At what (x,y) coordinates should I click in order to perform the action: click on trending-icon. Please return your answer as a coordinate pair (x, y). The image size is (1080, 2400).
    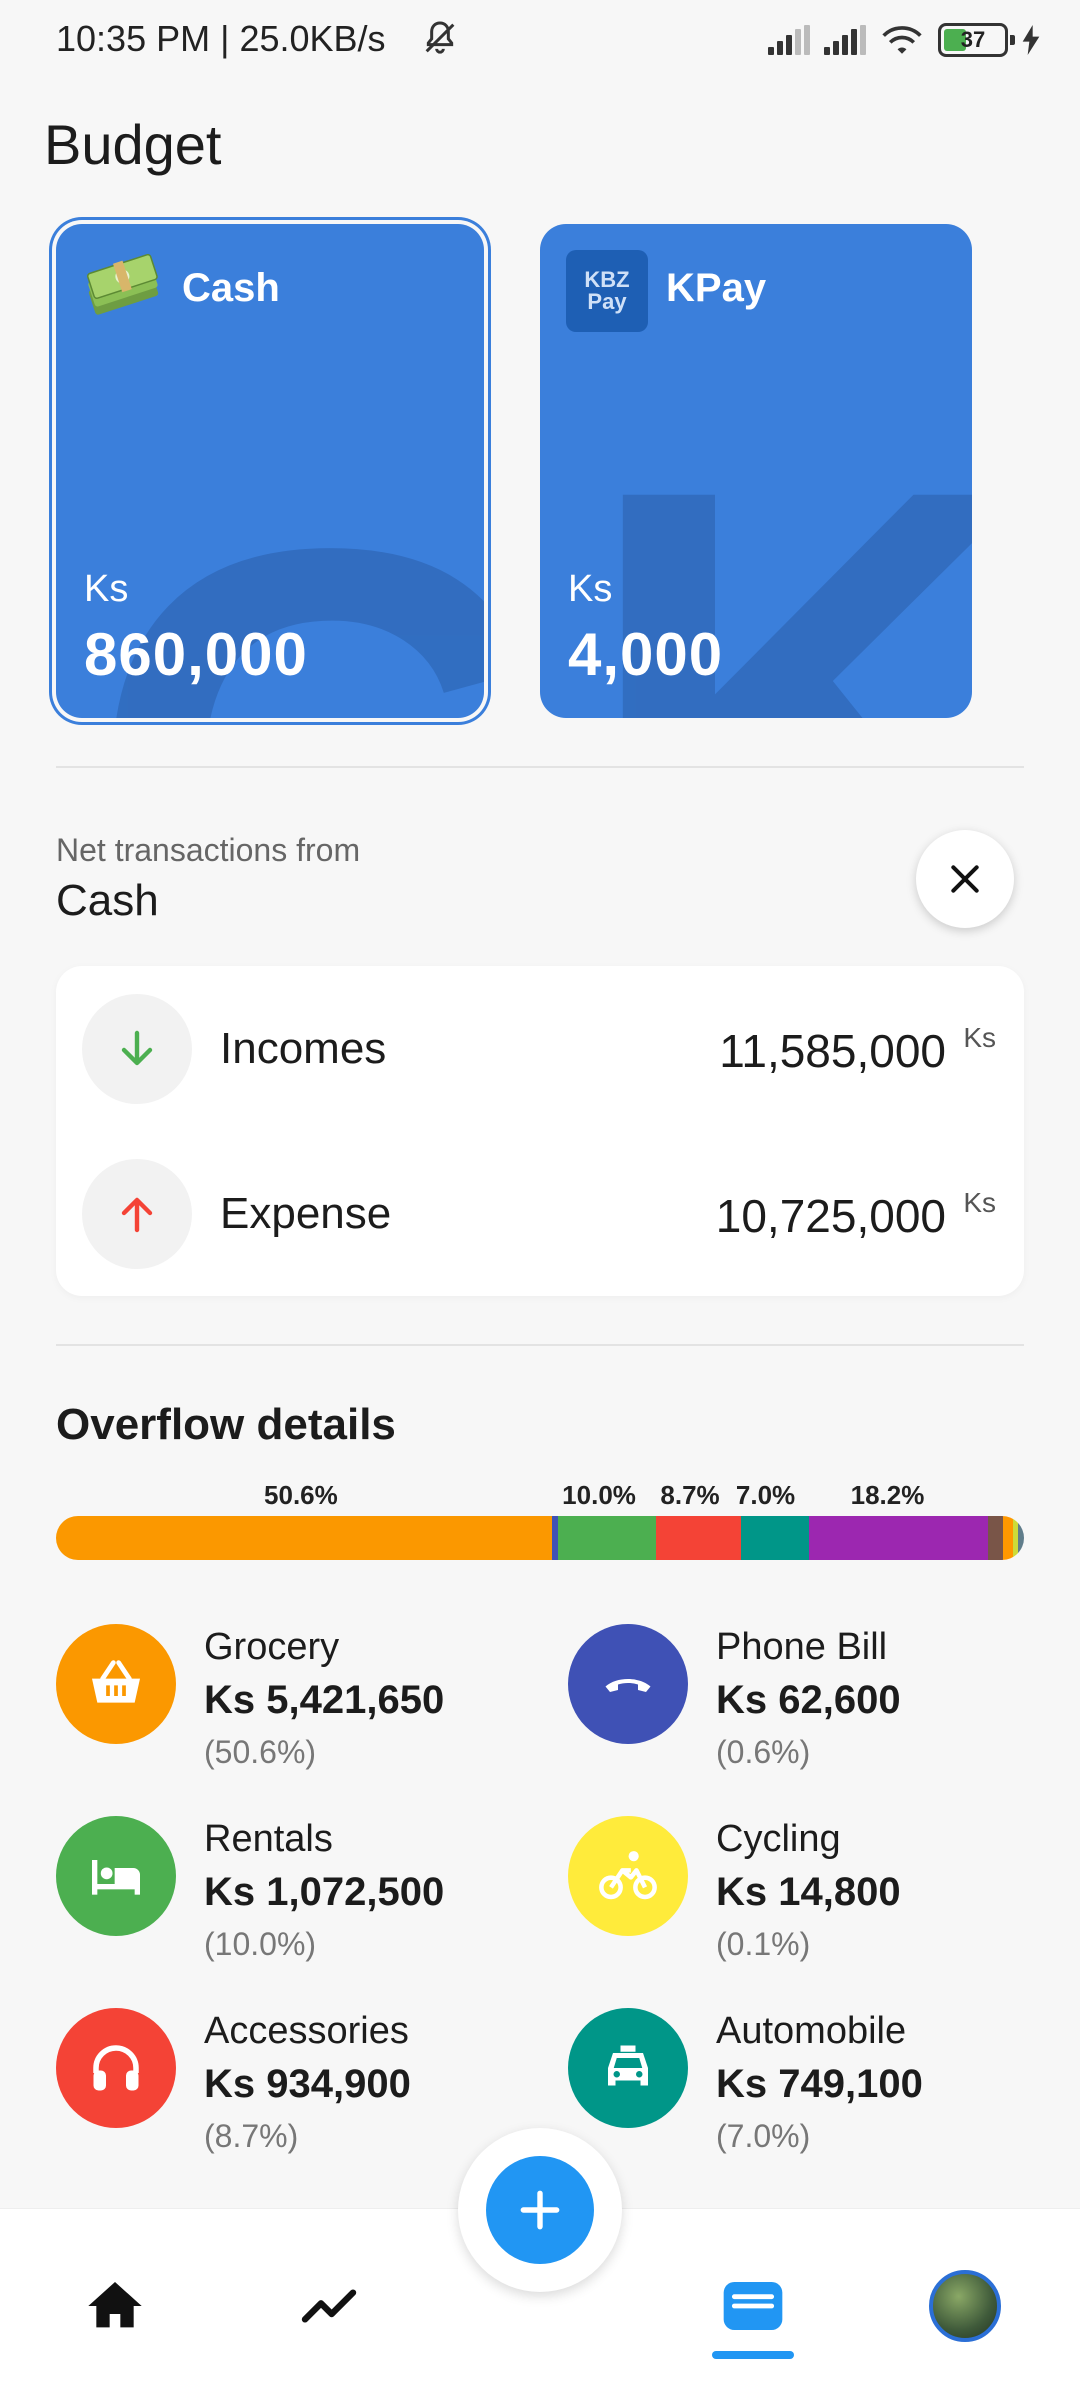
    Looking at the image, I should click on (329, 2306).